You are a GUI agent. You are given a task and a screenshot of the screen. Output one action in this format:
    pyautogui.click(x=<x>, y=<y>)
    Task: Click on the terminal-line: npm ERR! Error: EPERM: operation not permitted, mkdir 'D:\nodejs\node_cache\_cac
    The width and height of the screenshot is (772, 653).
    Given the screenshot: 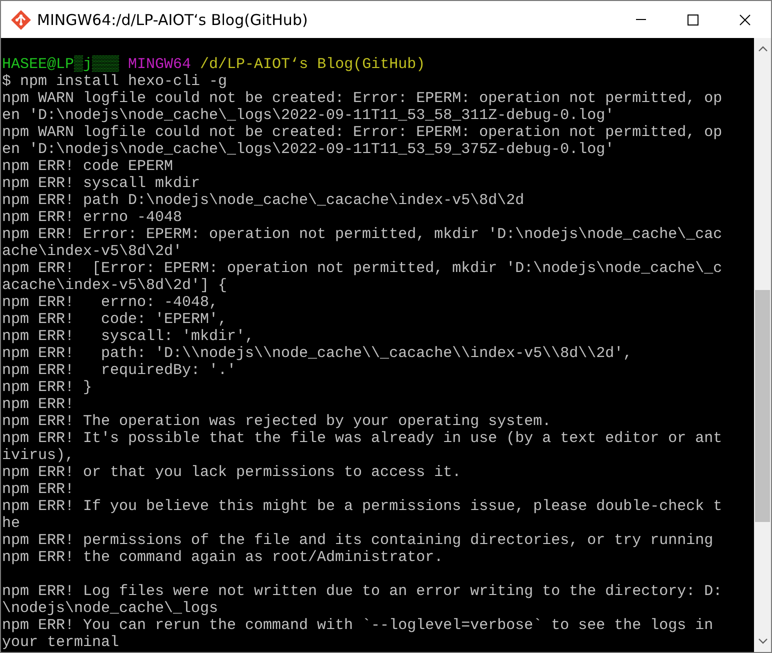 What is the action you would take?
    pyautogui.click(x=363, y=234)
    